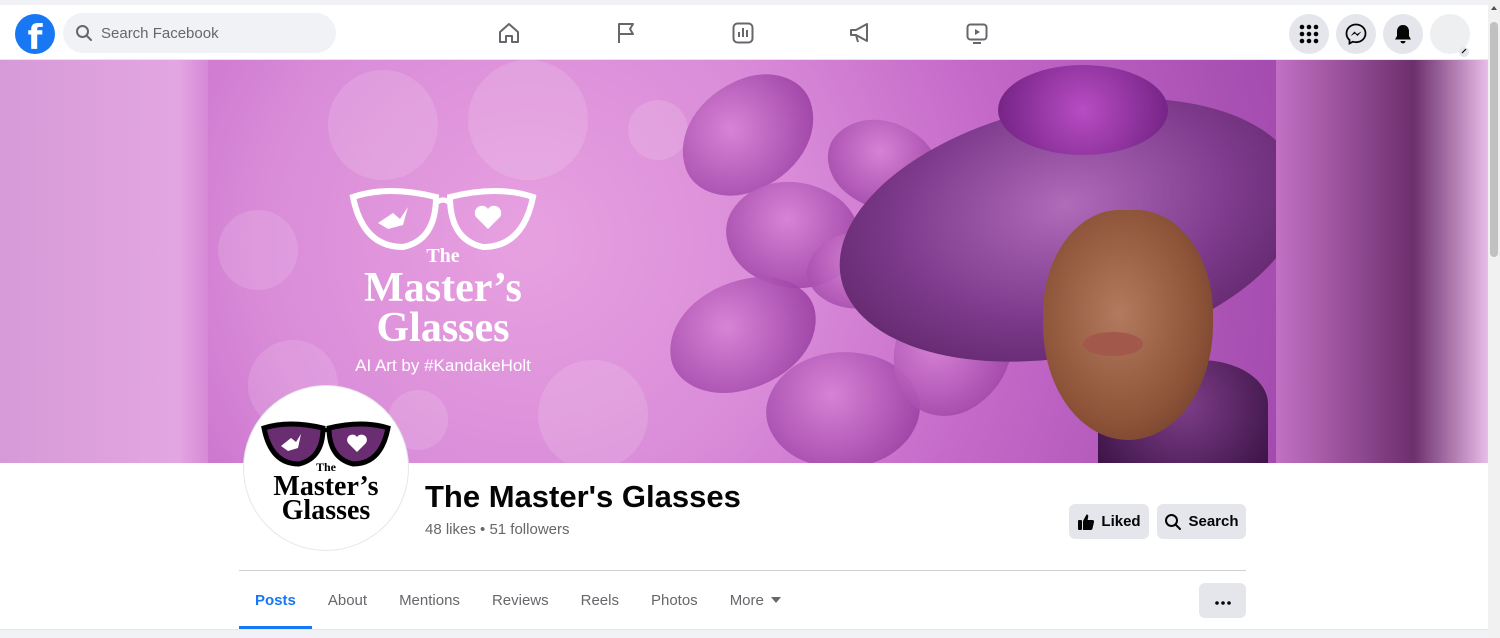  I want to click on messenger-icon, so click(1356, 34).